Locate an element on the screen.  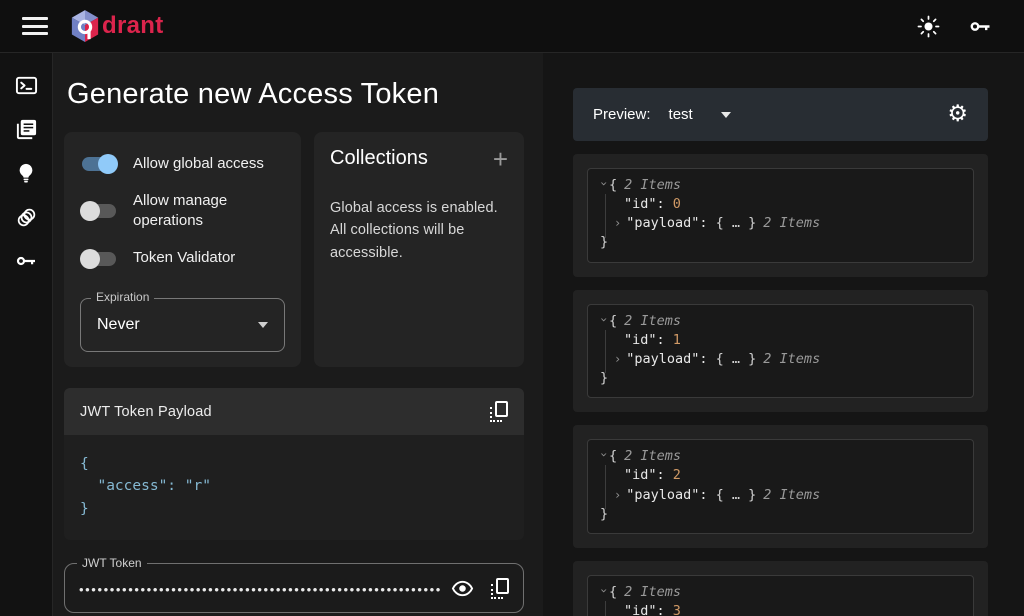
sidebar-item-collections is located at coordinates (26, 129).